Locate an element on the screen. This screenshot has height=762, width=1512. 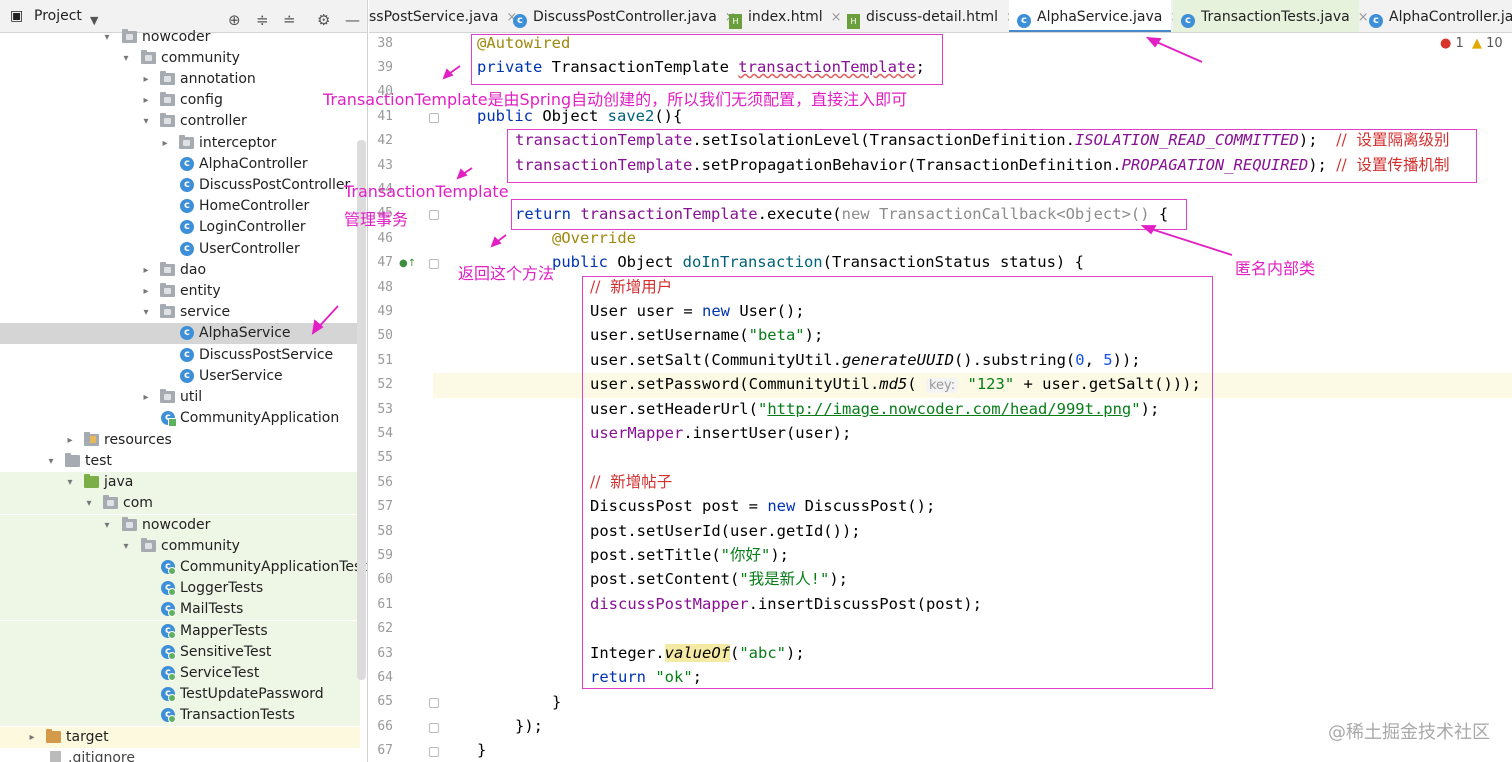
watermark: @稀土掘金技术社区 is located at coordinates (1409, 732).